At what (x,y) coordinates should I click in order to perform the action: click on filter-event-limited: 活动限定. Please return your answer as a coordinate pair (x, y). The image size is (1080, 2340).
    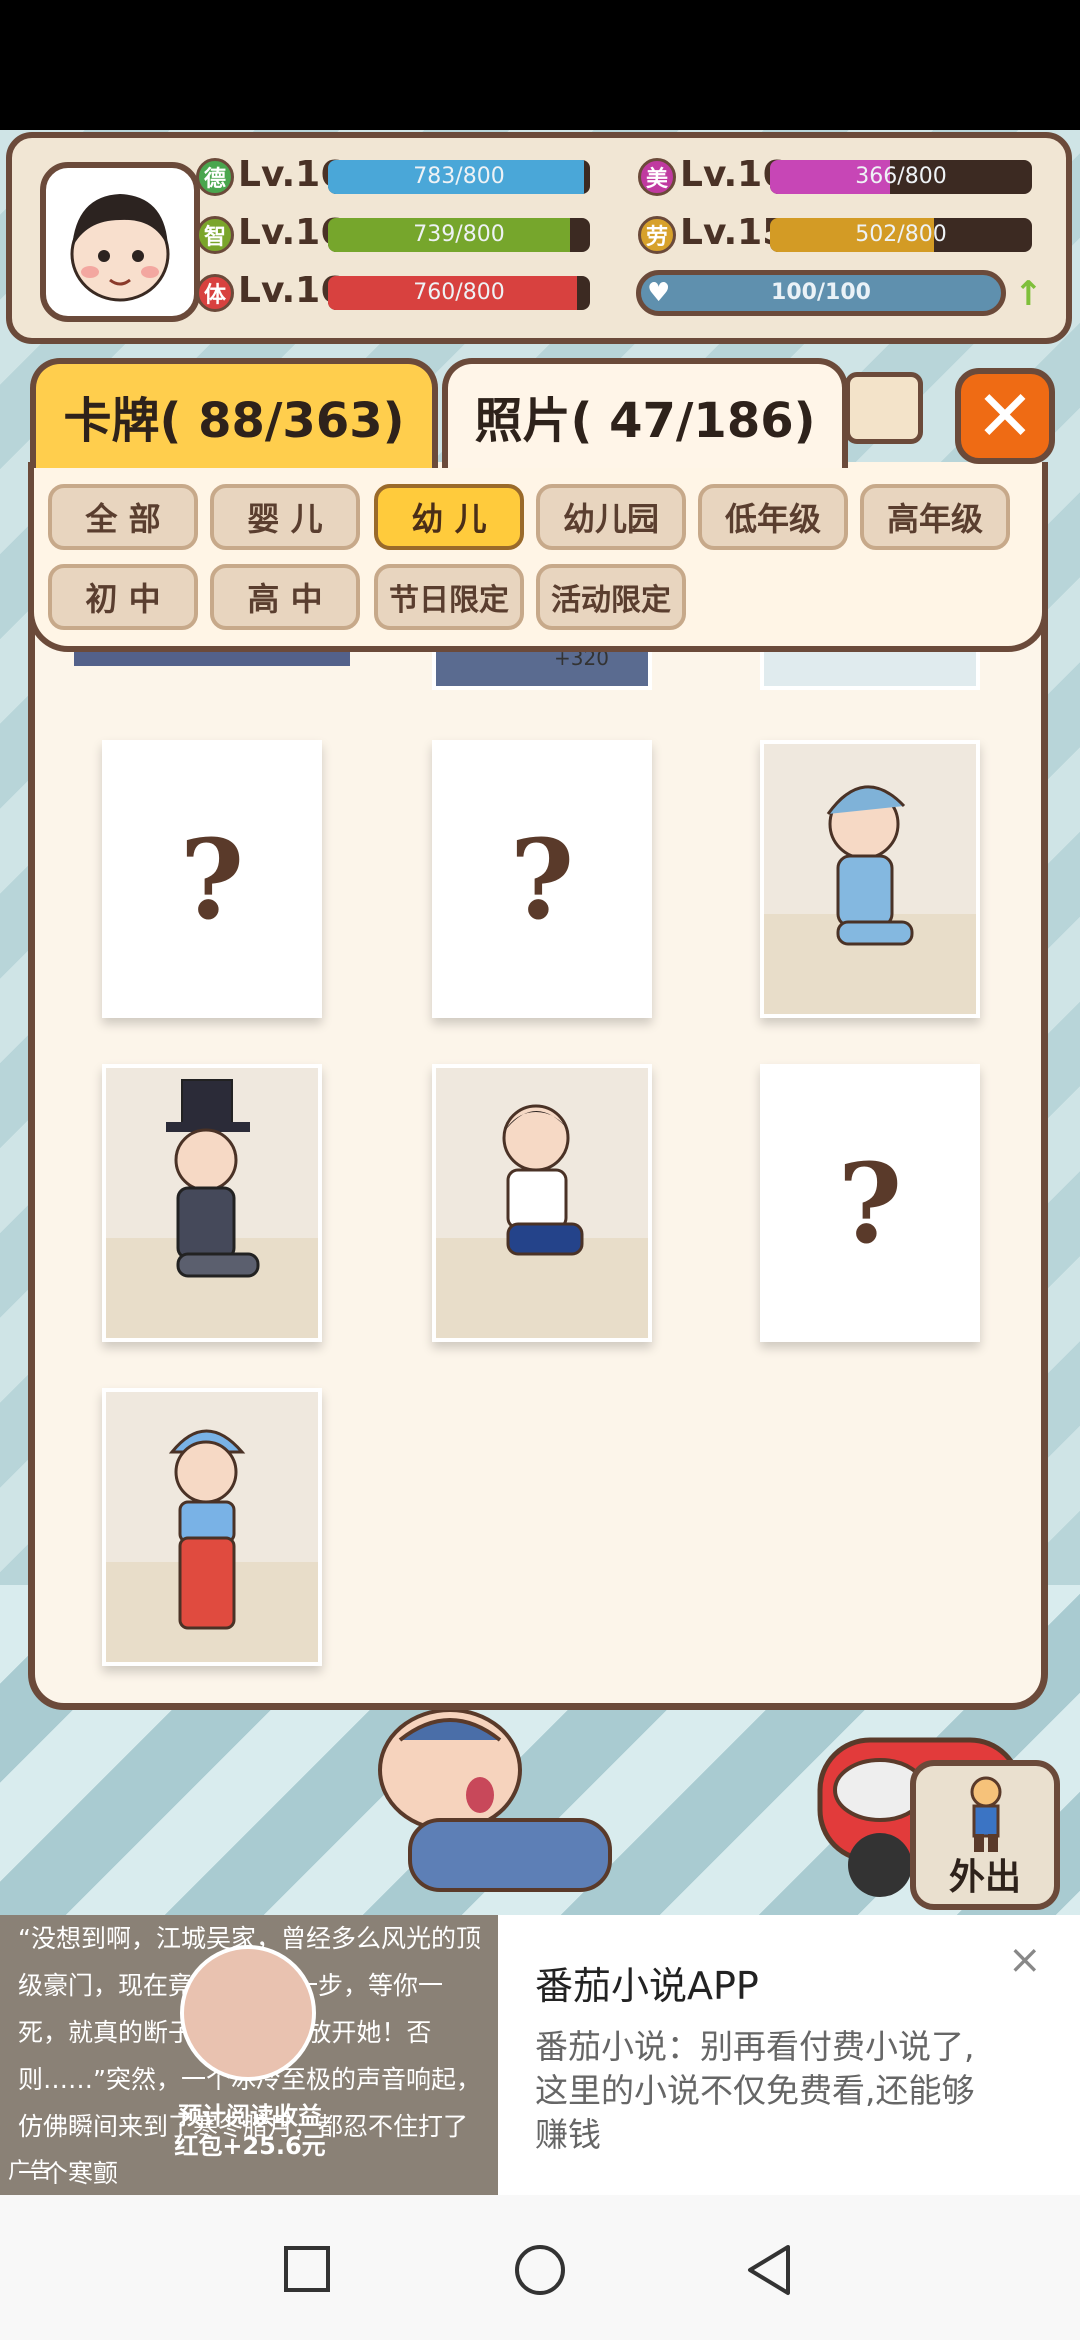
    Looking at the image, I should click on (611, 597).